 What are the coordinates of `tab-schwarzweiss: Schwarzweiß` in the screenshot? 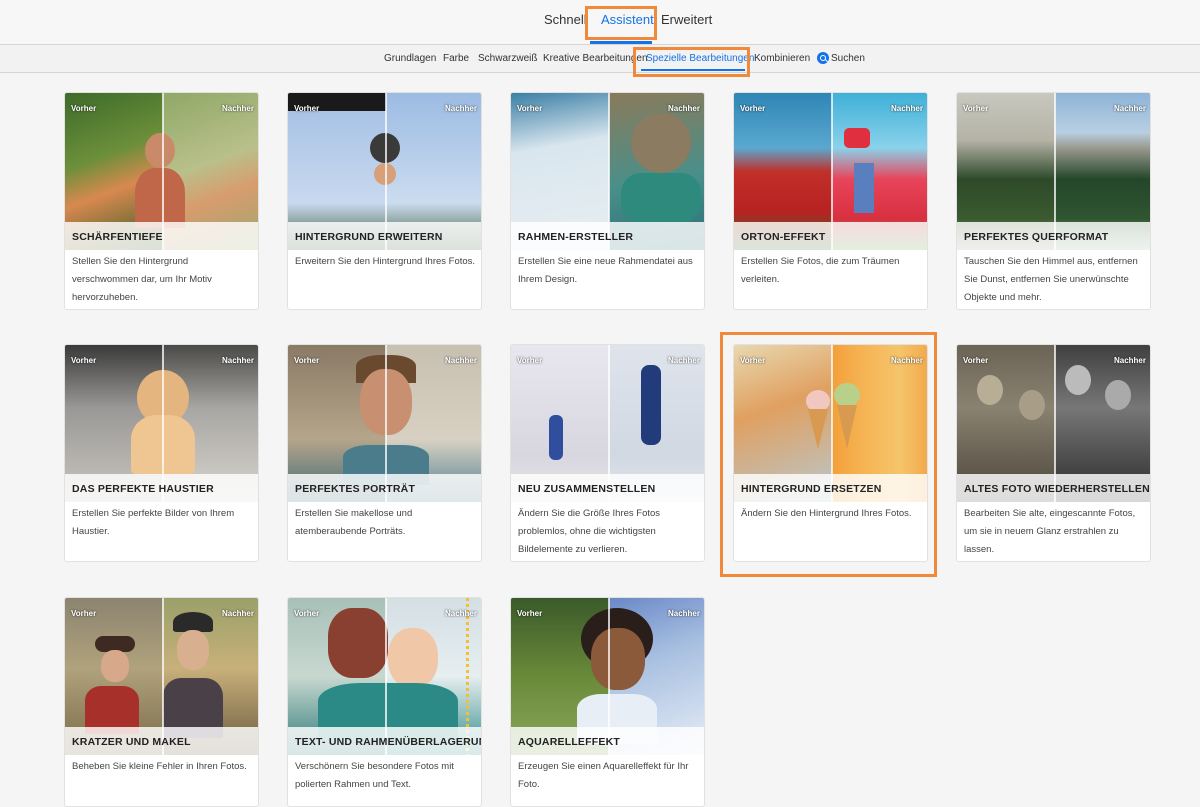 It's located at (507, 58).